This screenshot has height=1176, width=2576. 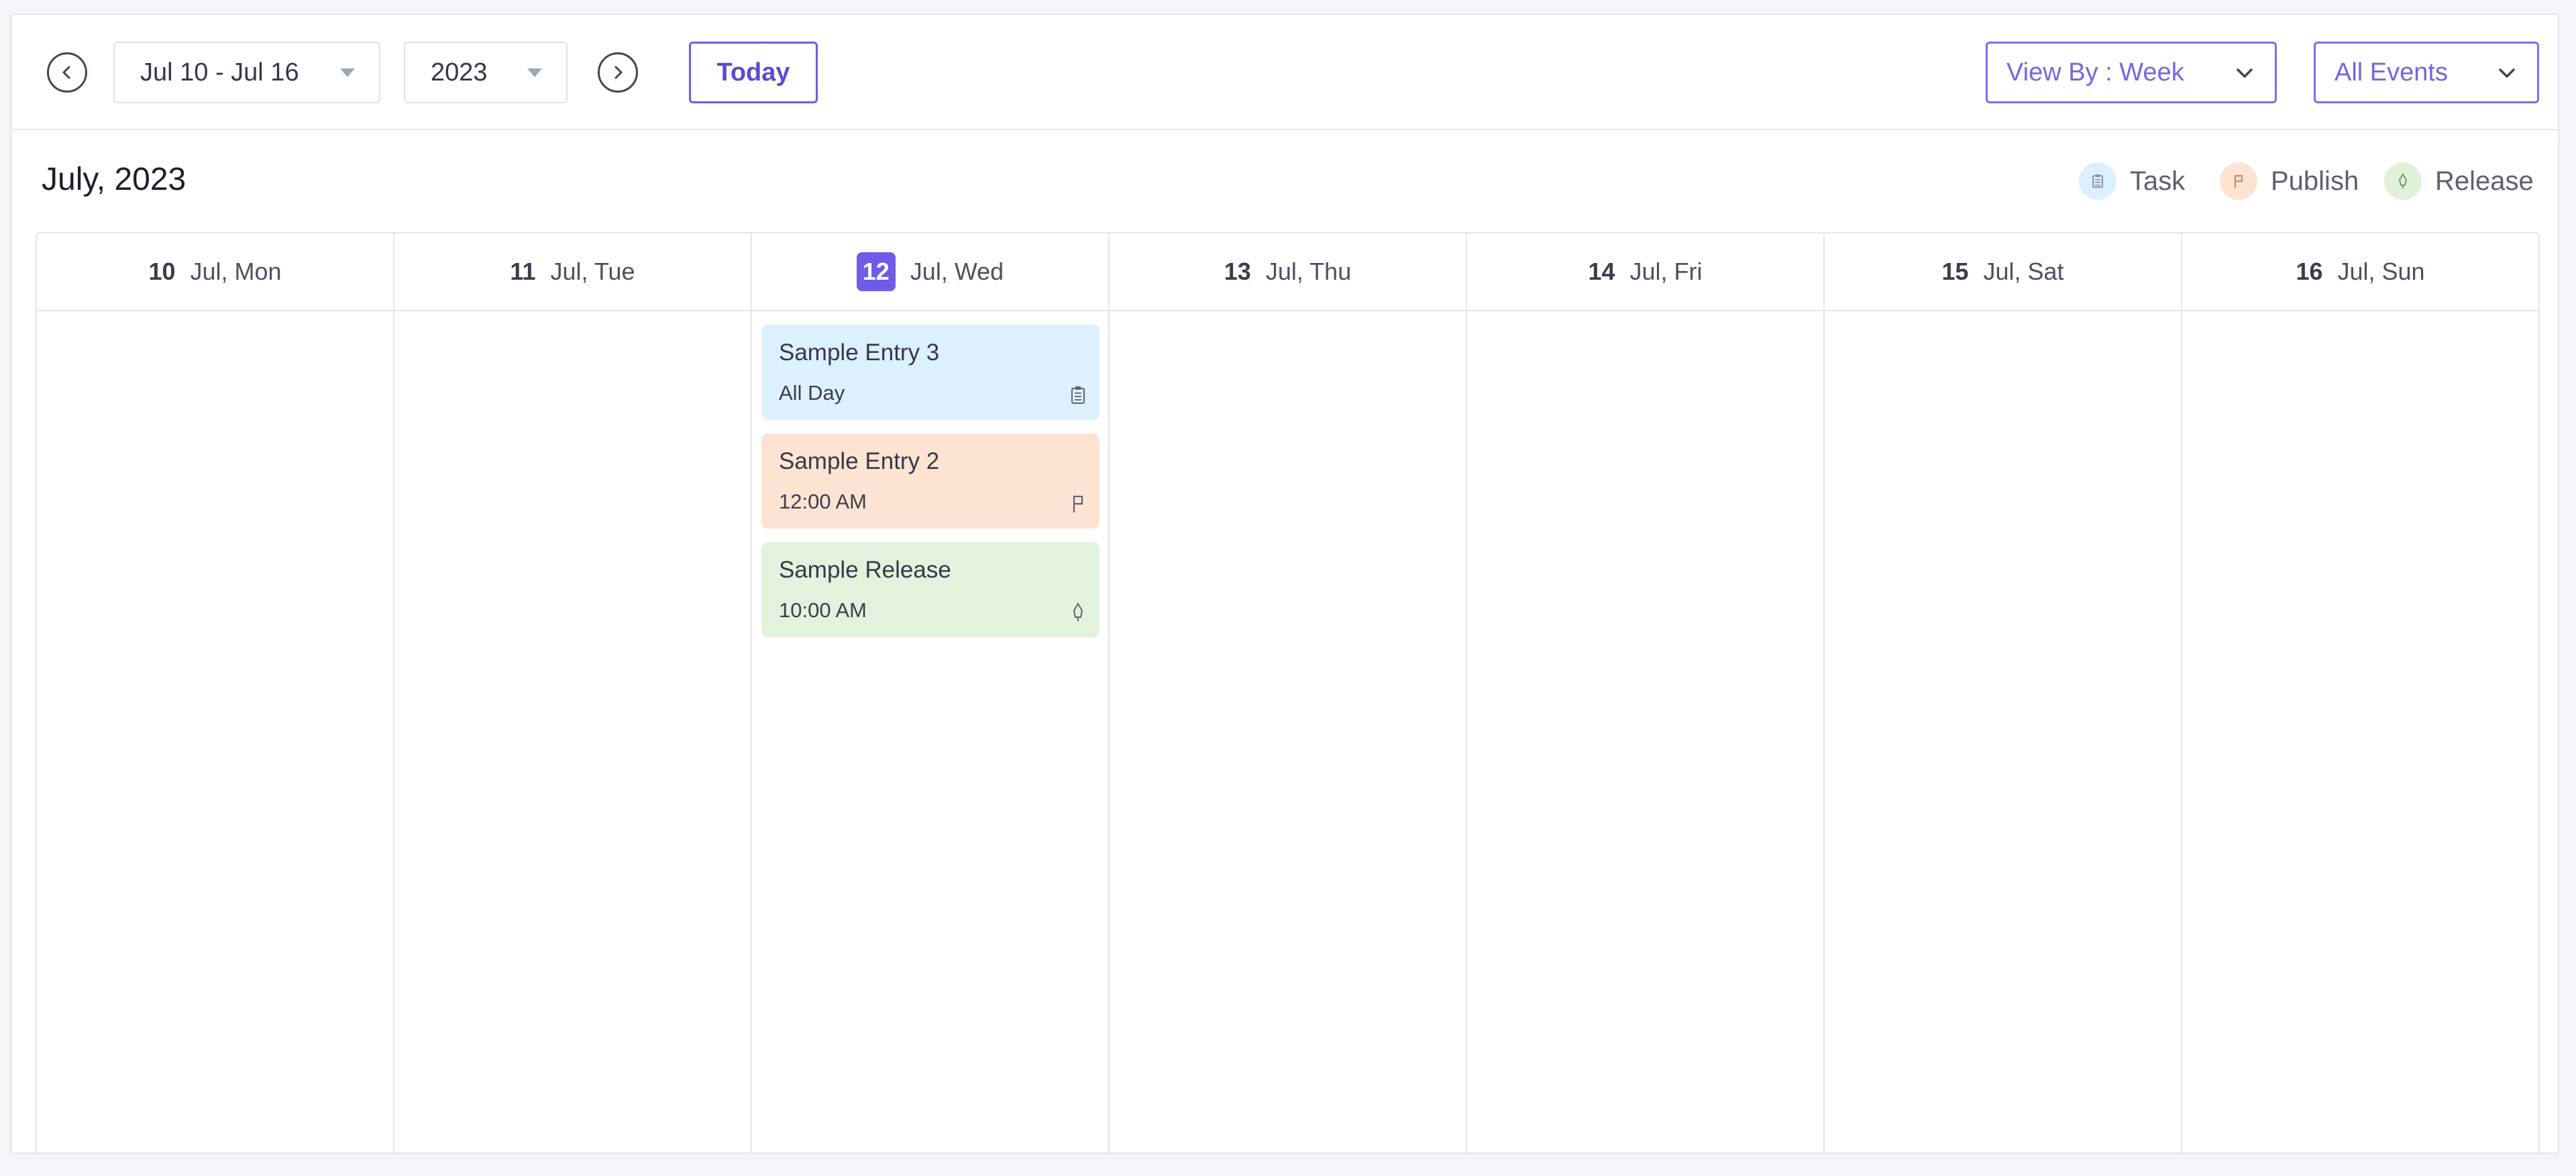 I want to click on view-by-value: View By : Week, so click(x=2095, y=72).